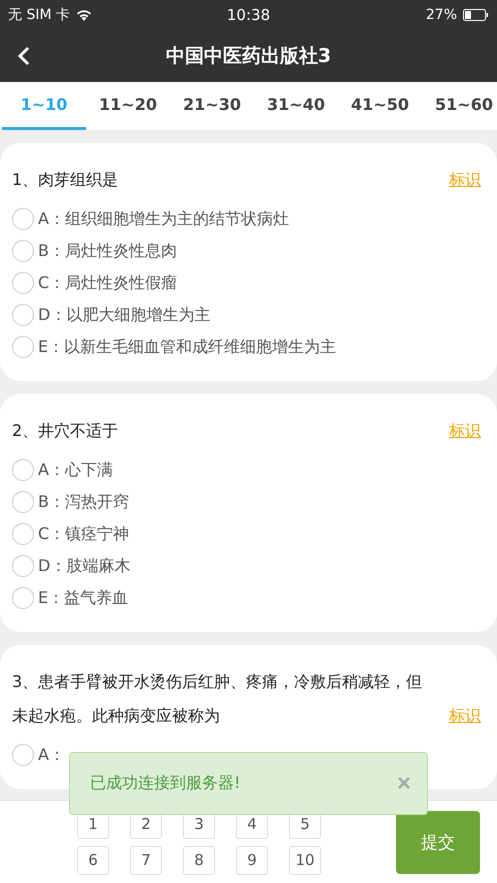 This screenshot has height=883, width=497. What do you see at coordinates (65, 180) in the screenshot?
I see `question-text: 1、肉芽组织是` at bounding box center [65, 180].